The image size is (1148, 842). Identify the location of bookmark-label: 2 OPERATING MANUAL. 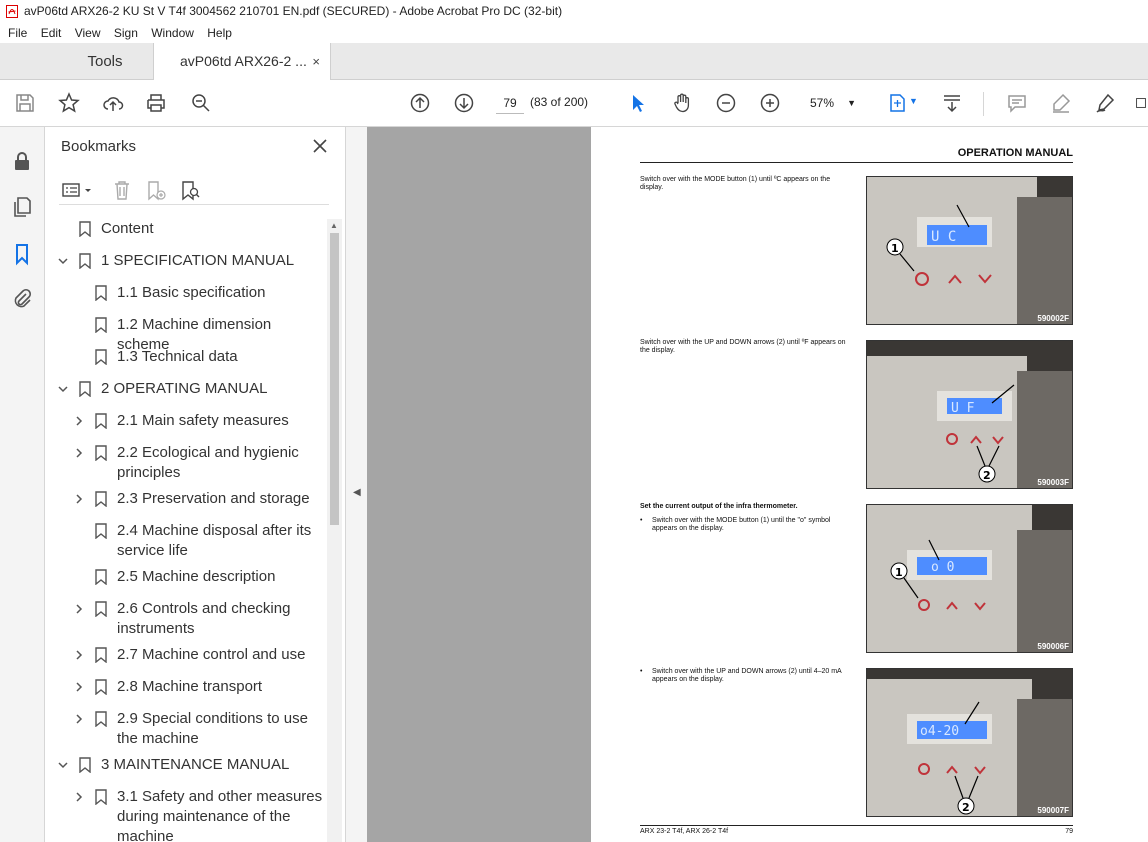
(184, 388).